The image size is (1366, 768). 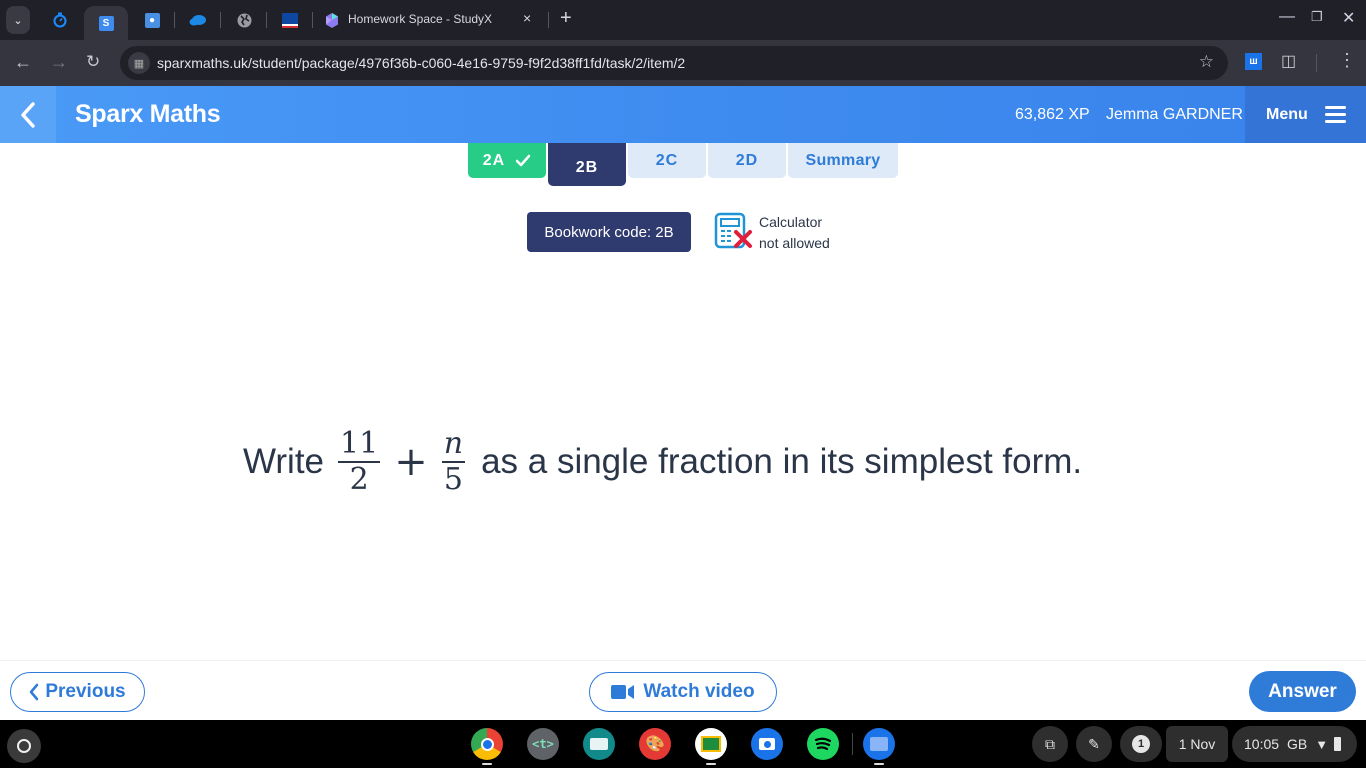 What do you see at coordinates (879, 744) in the screenshot?
I see `files-app-icon` at bounding box center [879, 744].